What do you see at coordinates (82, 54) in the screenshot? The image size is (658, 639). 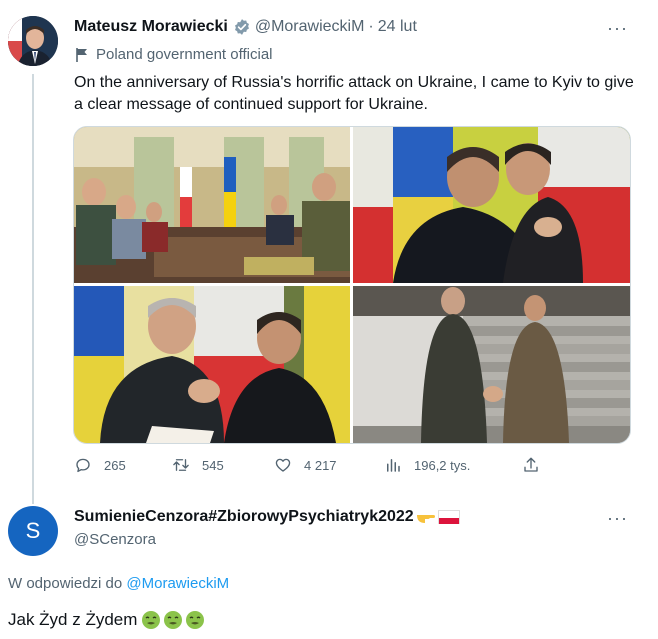 I see `government-flag-icon` at bounding box center [82, 54].